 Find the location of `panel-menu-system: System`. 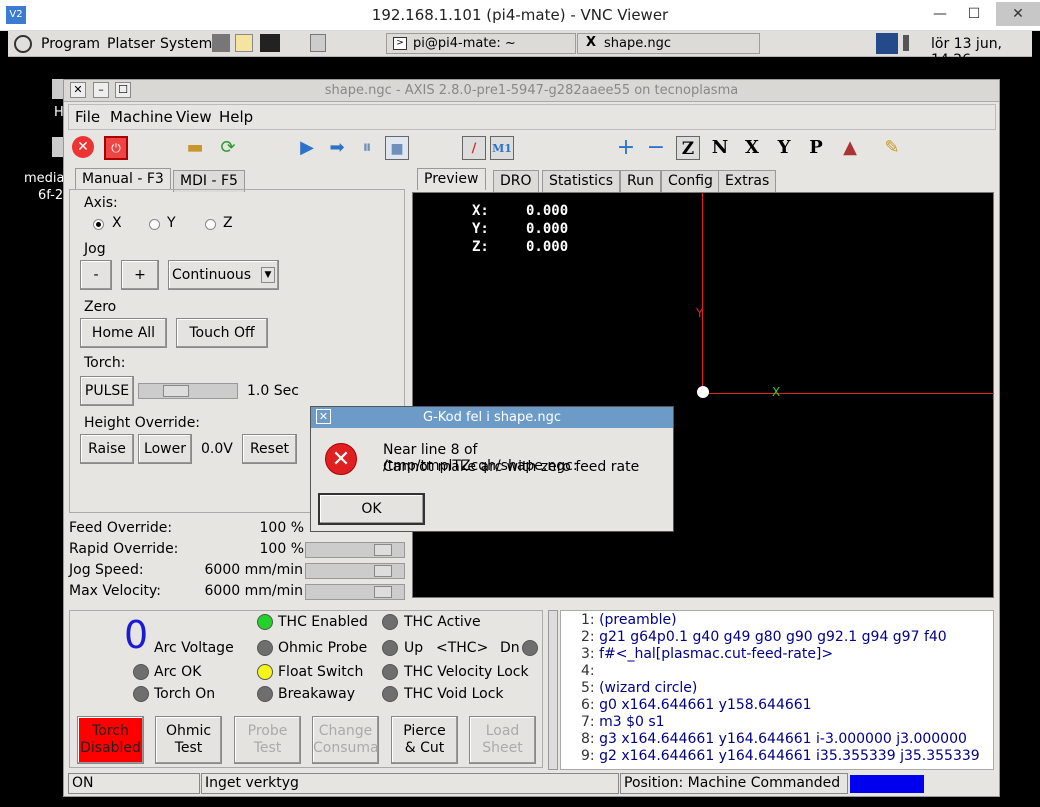

panel-menu-system: System is located at coordinates (186, 44).